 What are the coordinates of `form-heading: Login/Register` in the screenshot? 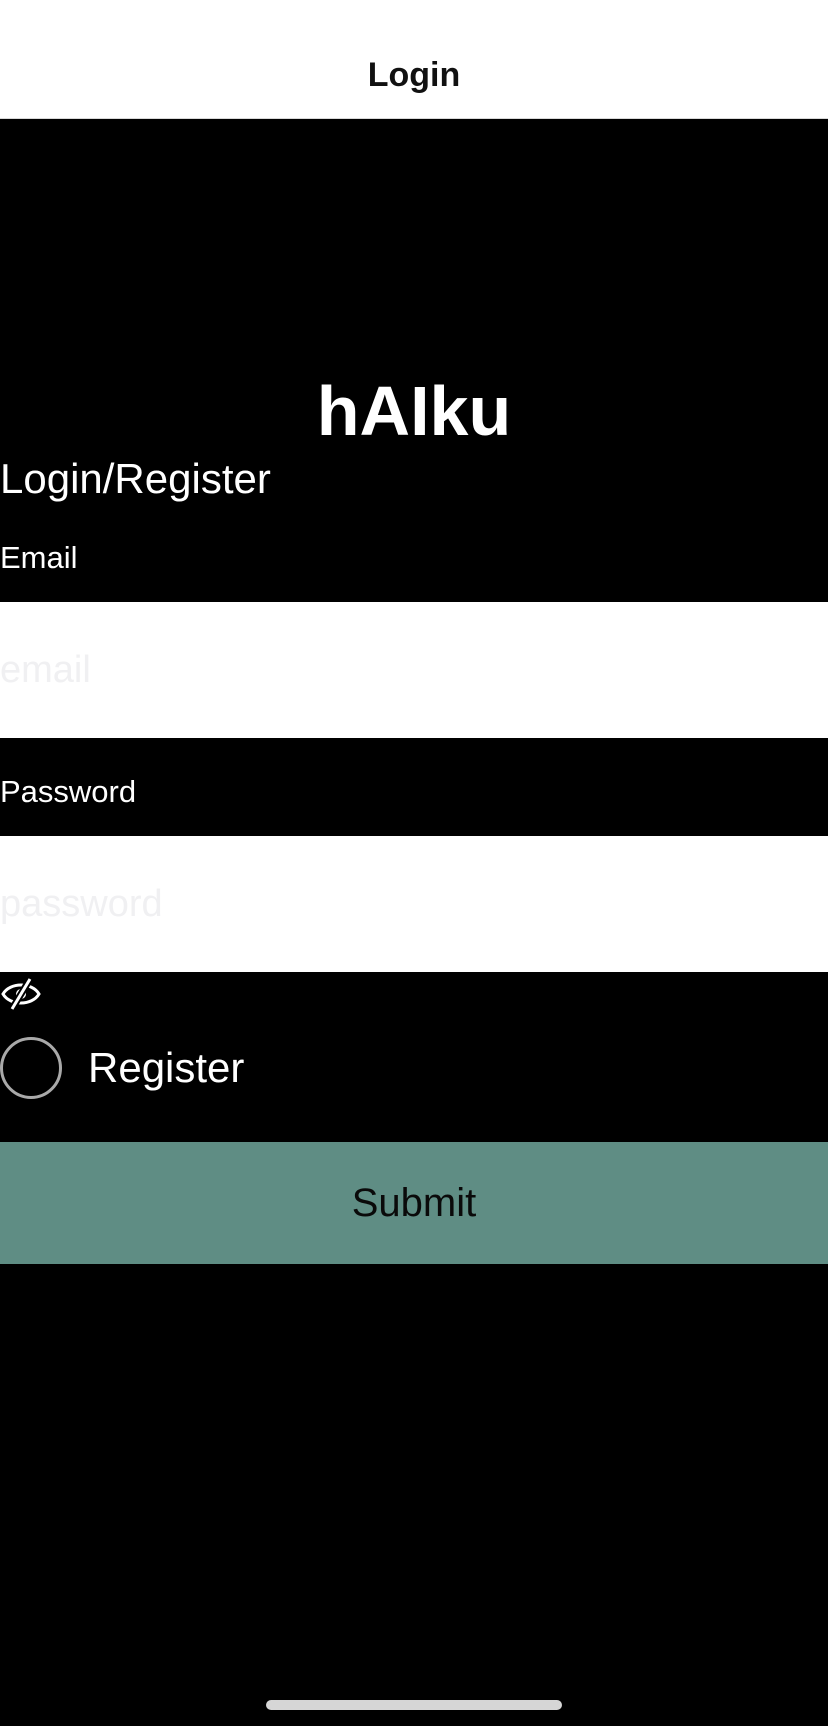 It's located at (135, 478).